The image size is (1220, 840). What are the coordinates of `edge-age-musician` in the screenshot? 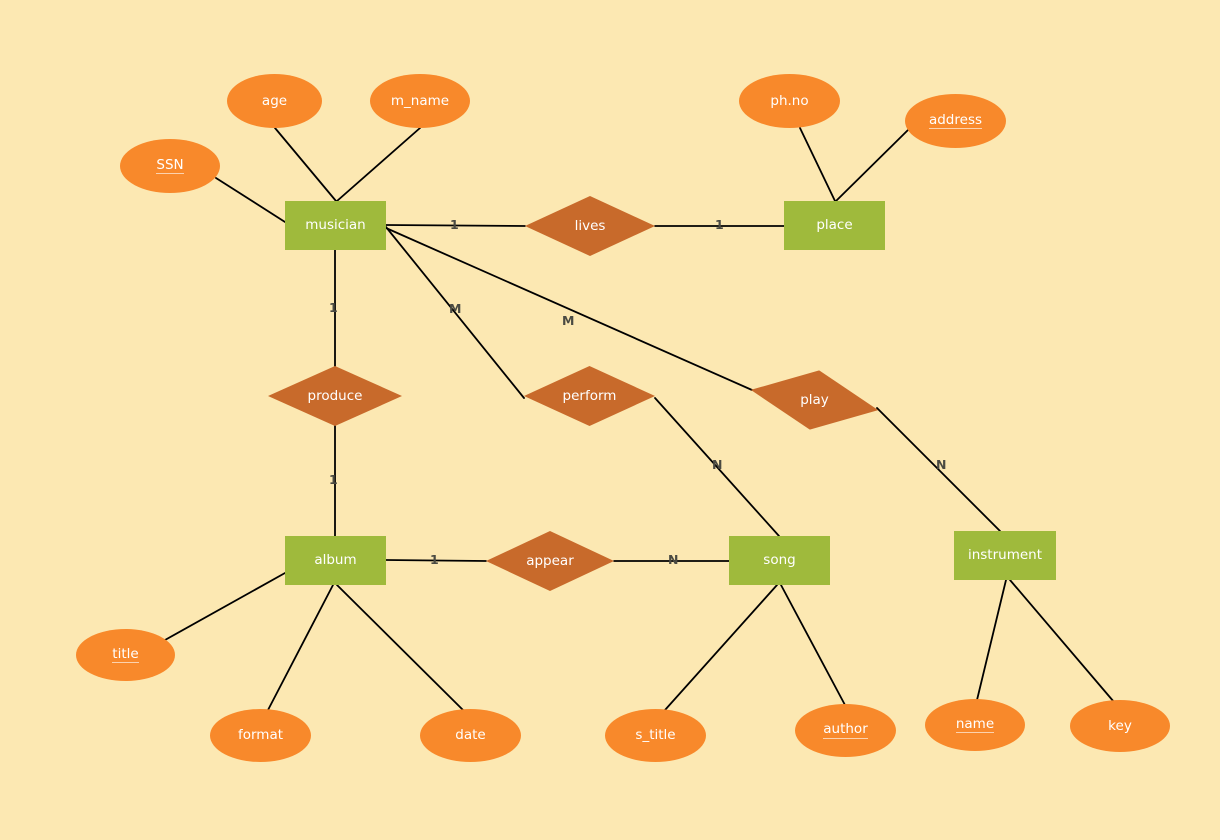 It's located at (305, 164).